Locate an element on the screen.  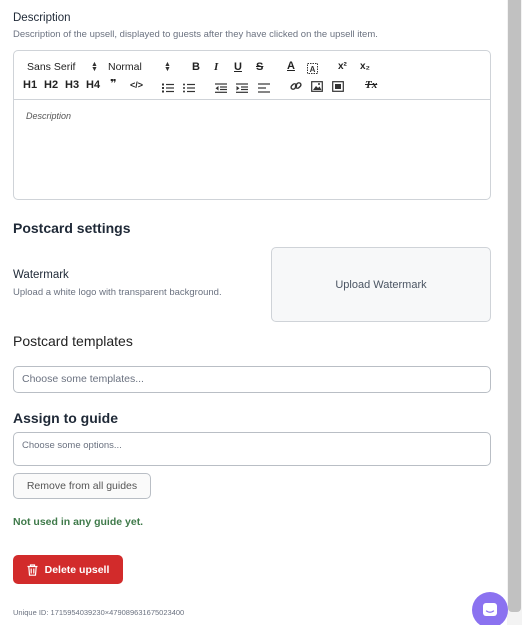
image-icon is located at coordinates (317, 88).